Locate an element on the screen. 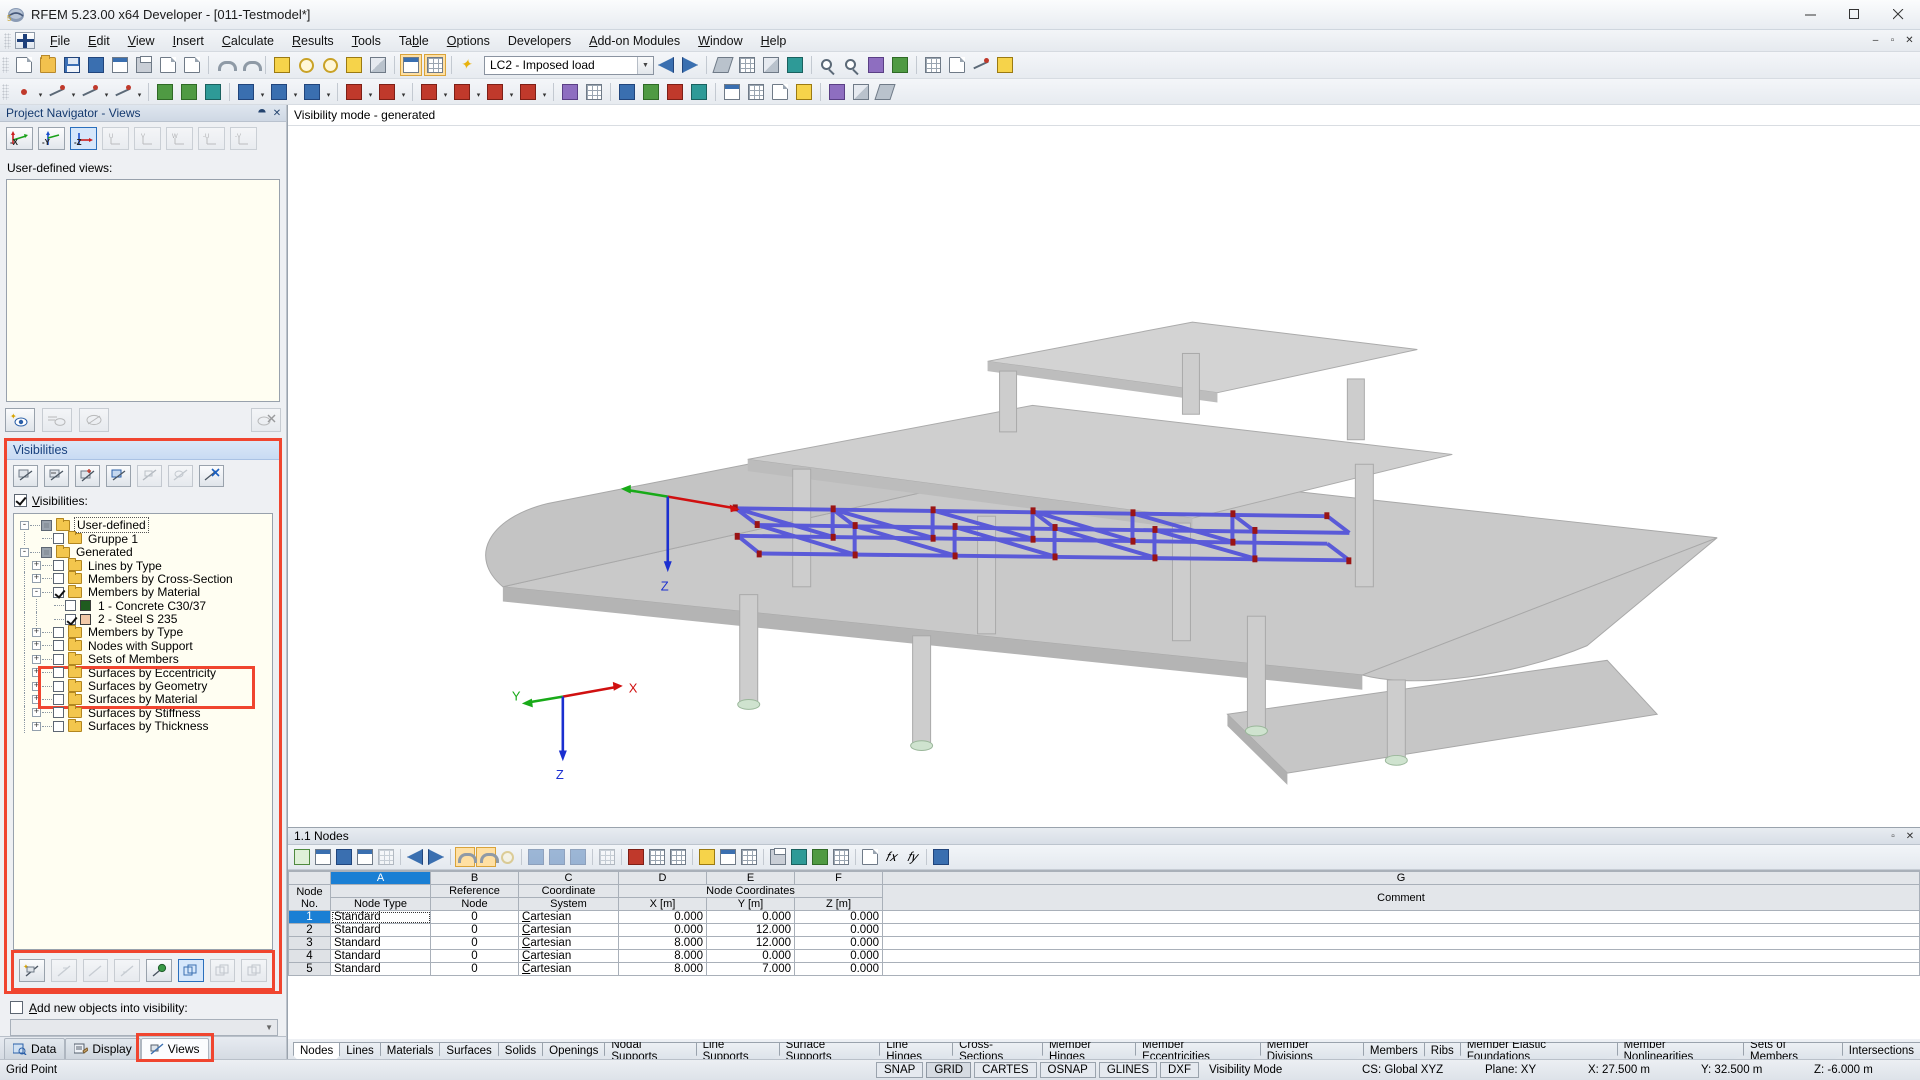  menu-options: Options is located at coordinates (468, 41).